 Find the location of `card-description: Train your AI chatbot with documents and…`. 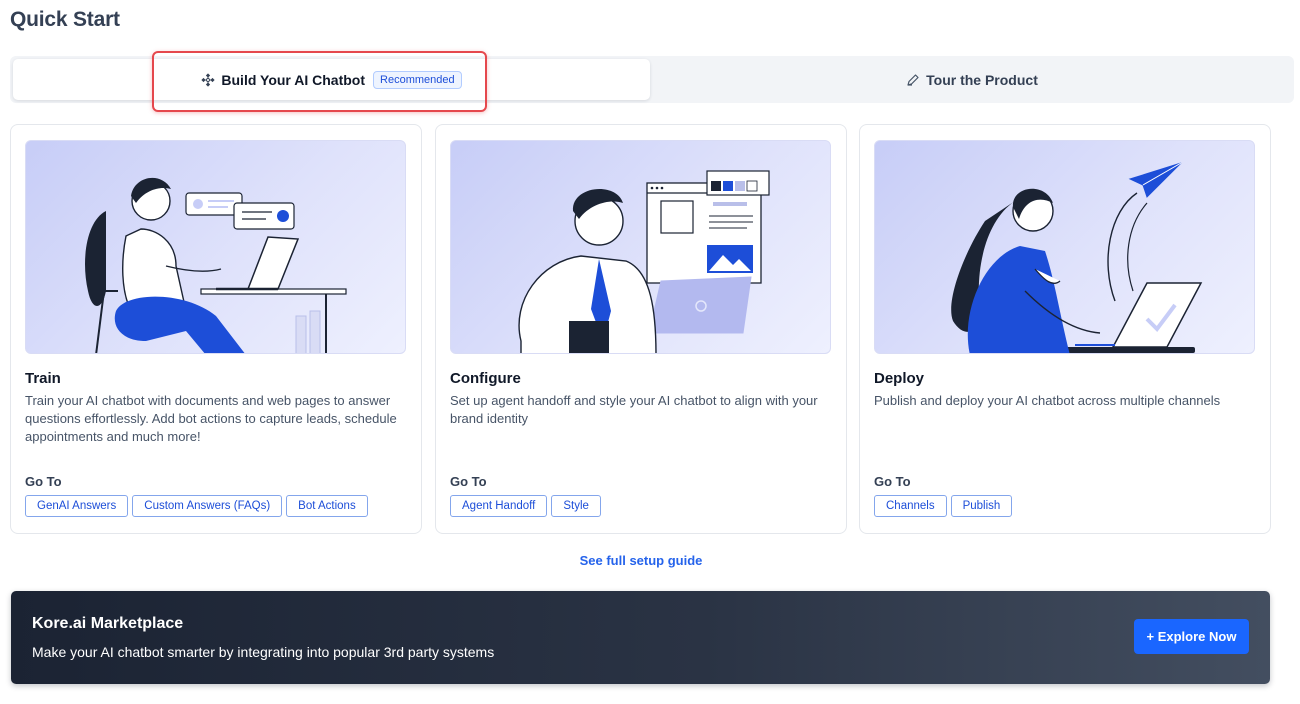

card-description: Train your AI chatbot with documents and… is located at coordinates (211, 418).